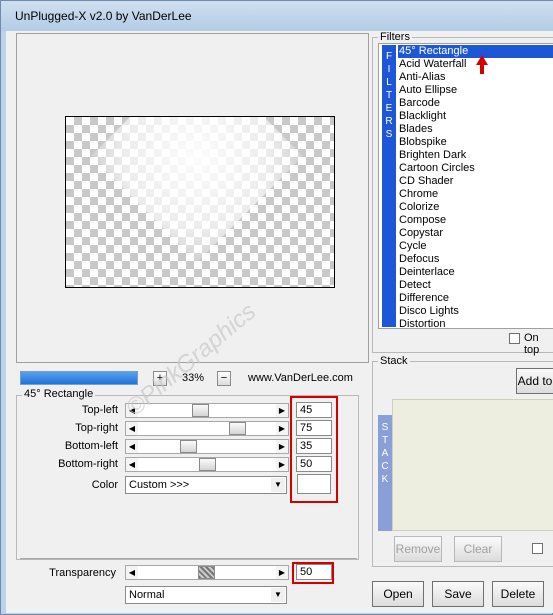 The image size is (553, 615). Describe the element at coordinates (518, 594) in the screenshot. I see `delete-button: Delete` at that location.